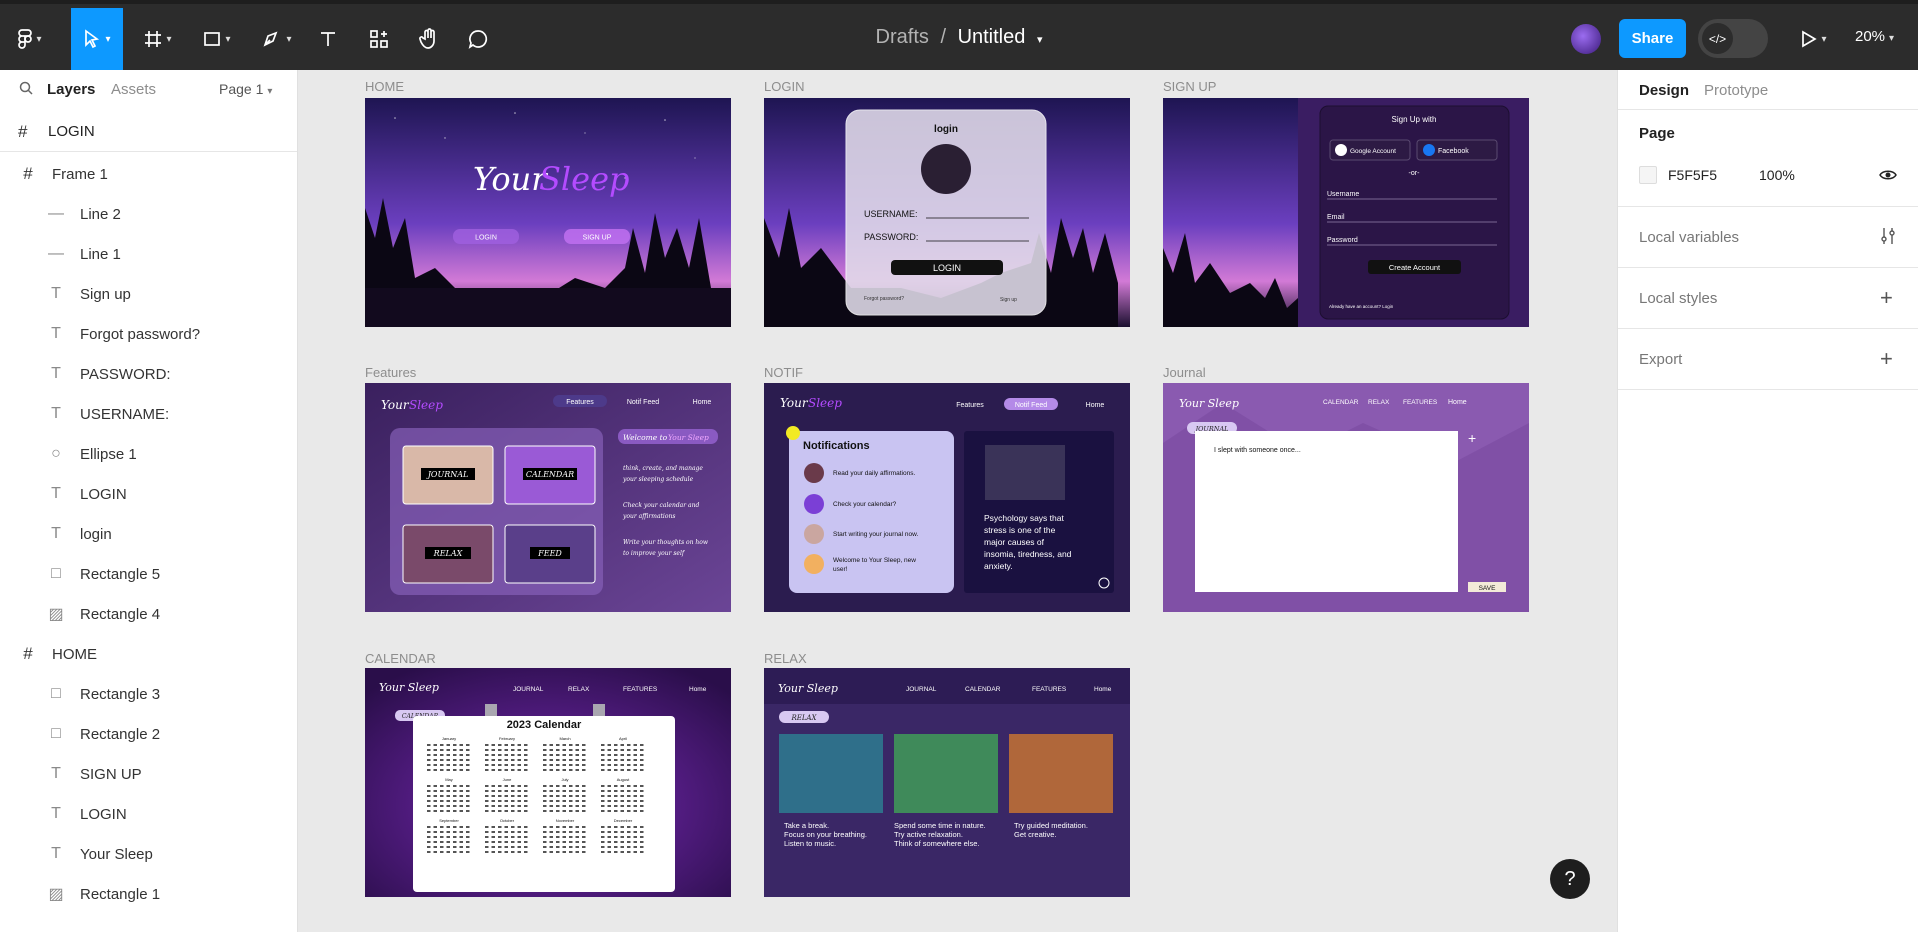  What do you see at coordinates (478, 39) in the screenshot?
I see `comment-tool-button` at bounding box center [478, 39].